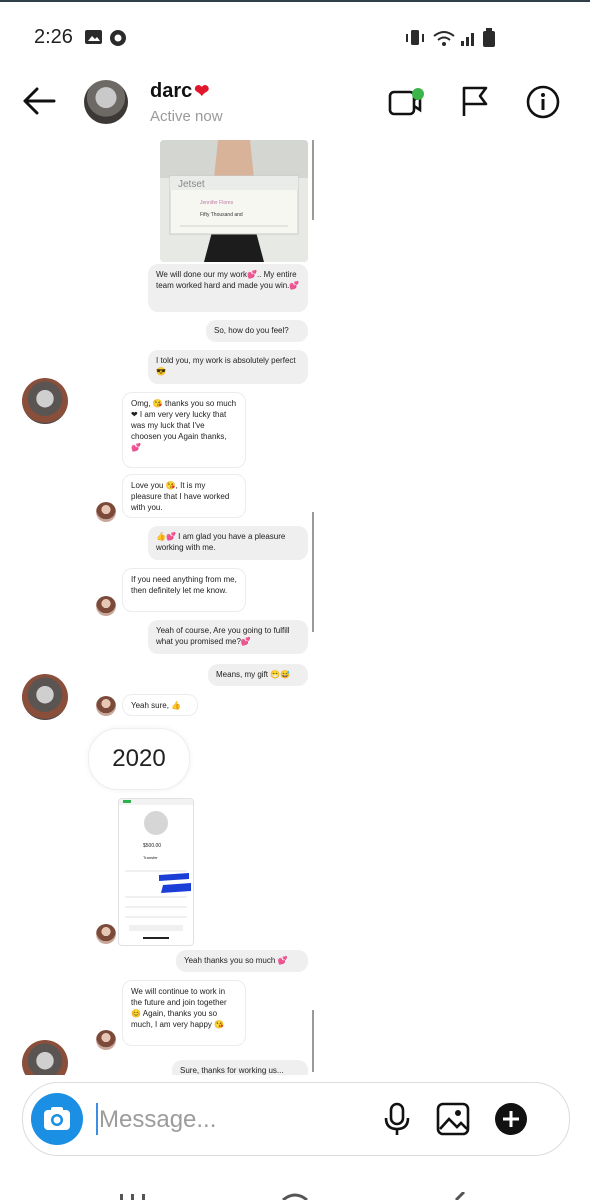  I want to click on microphone-icon, so click(397, 1119).